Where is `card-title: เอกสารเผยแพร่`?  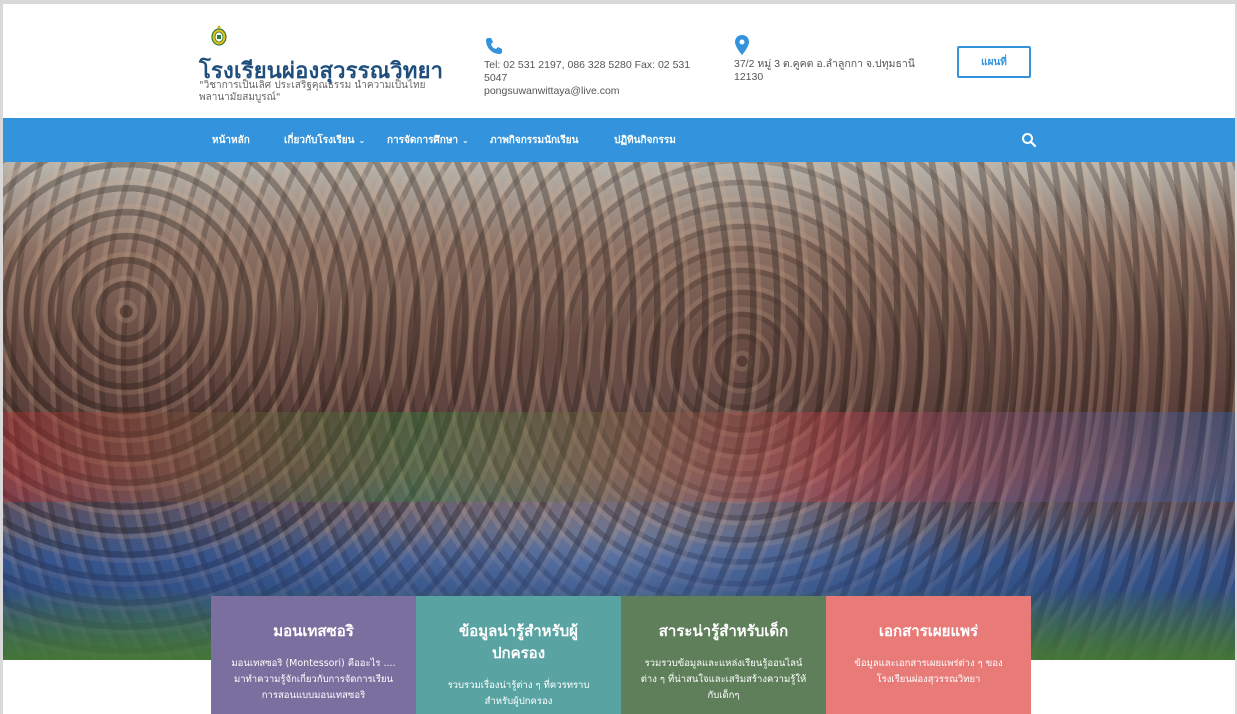 card-title: เอกสารเผยแพร่ is located at coordinates (928, 631).